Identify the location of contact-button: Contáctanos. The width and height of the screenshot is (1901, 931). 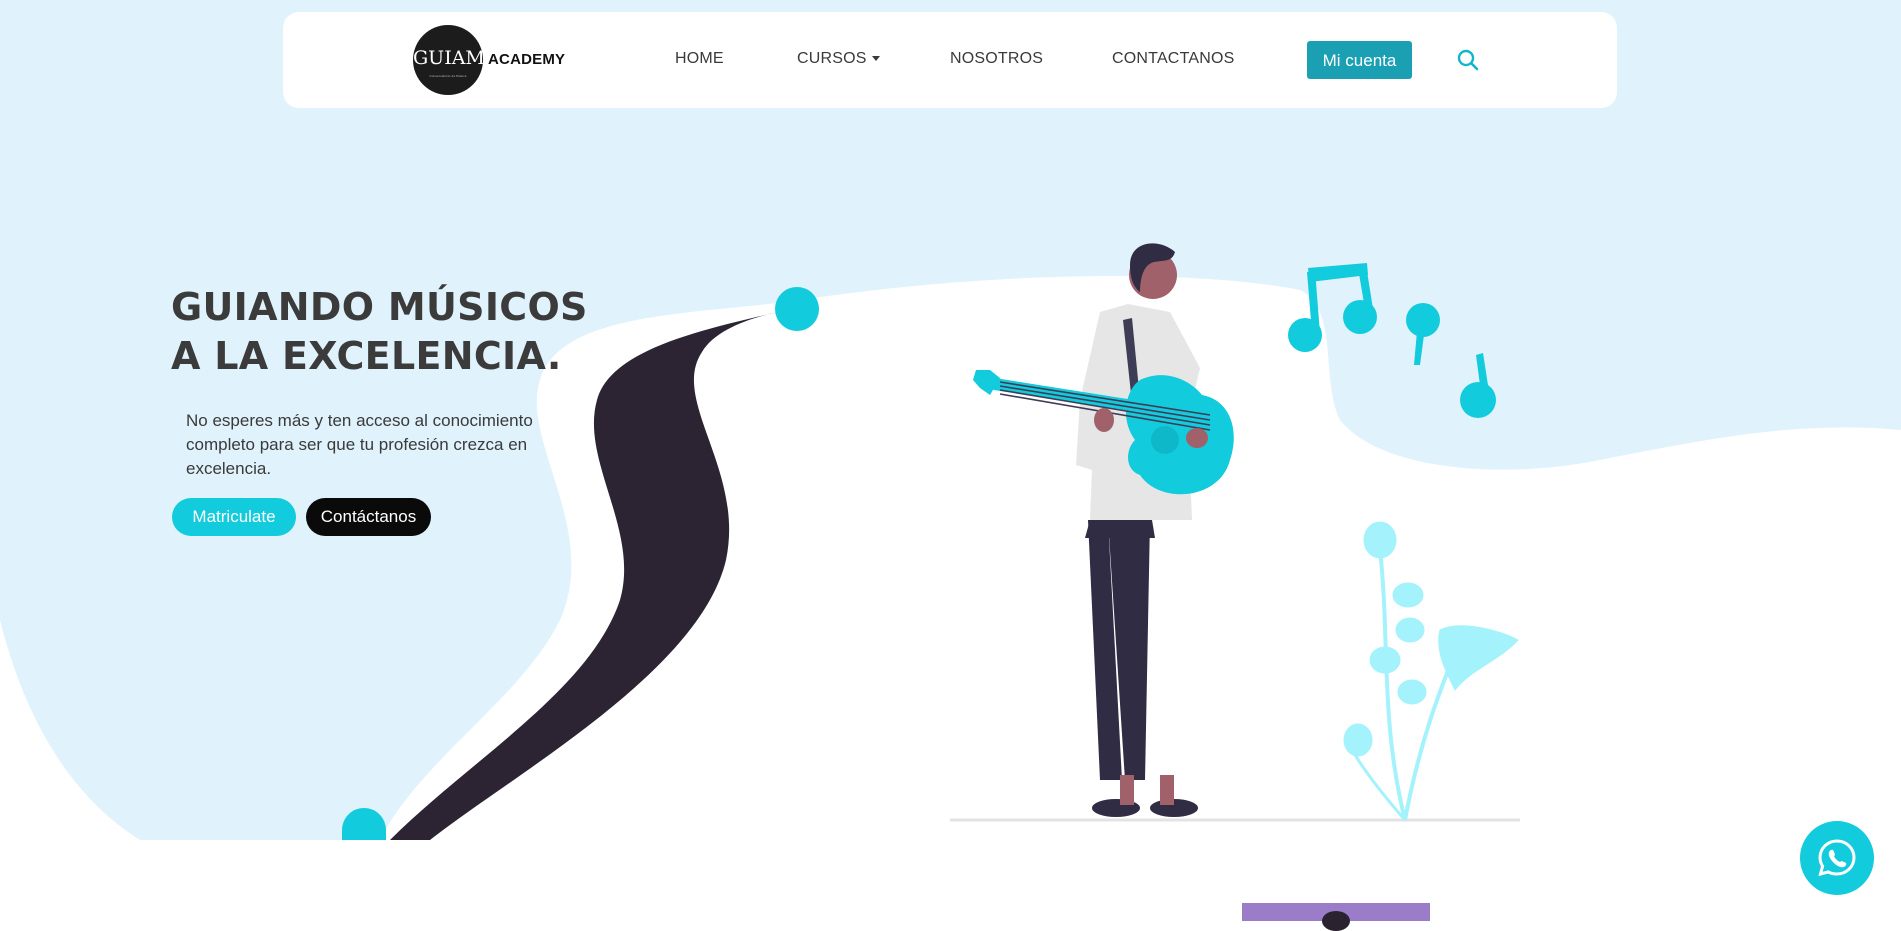
(368, 517).